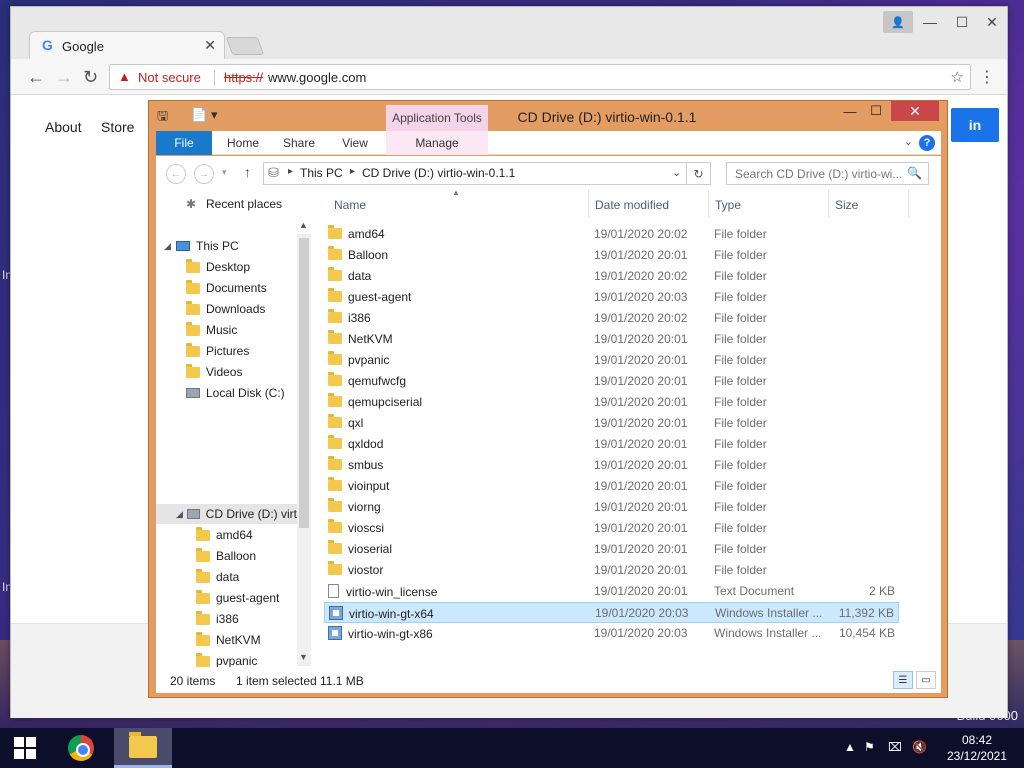  What do you see at coordinates (611, 402) in the screenshot?
I see `file-row: qemupciserial 19/01/2020 20:01 File folder` at bounding box center [611, 402].